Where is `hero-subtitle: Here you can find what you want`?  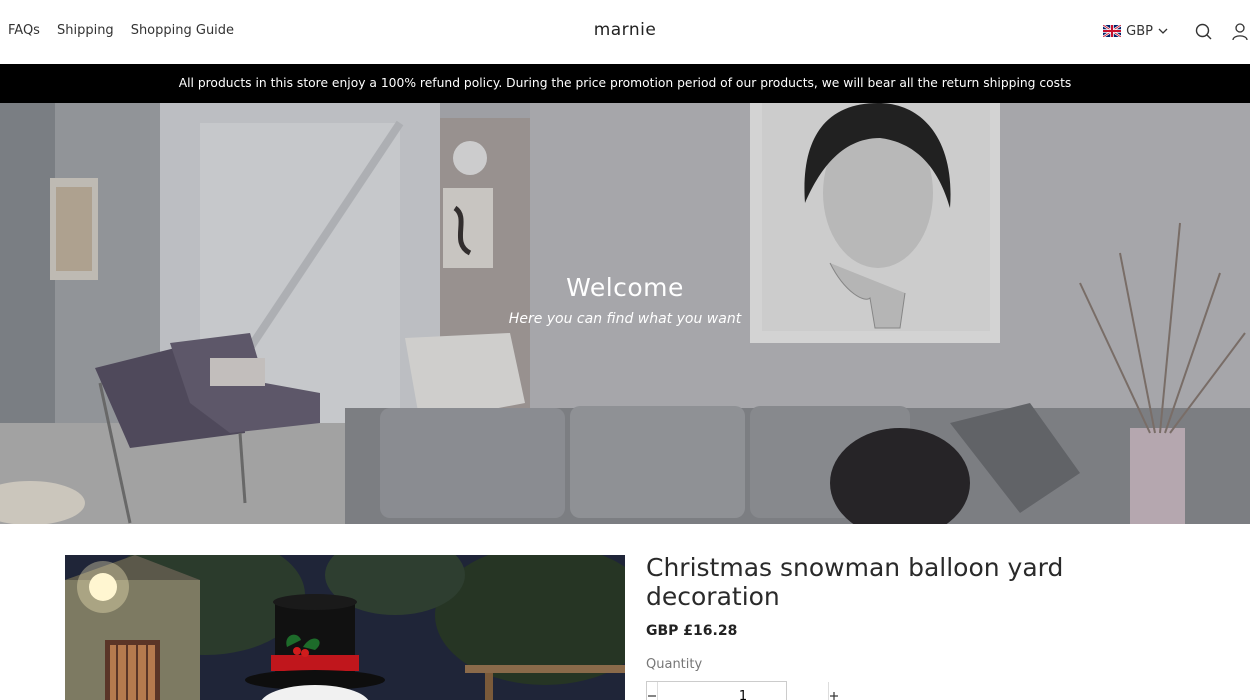 hero-subtitle: Here you can find what you want is located at coordinates (625, 319).